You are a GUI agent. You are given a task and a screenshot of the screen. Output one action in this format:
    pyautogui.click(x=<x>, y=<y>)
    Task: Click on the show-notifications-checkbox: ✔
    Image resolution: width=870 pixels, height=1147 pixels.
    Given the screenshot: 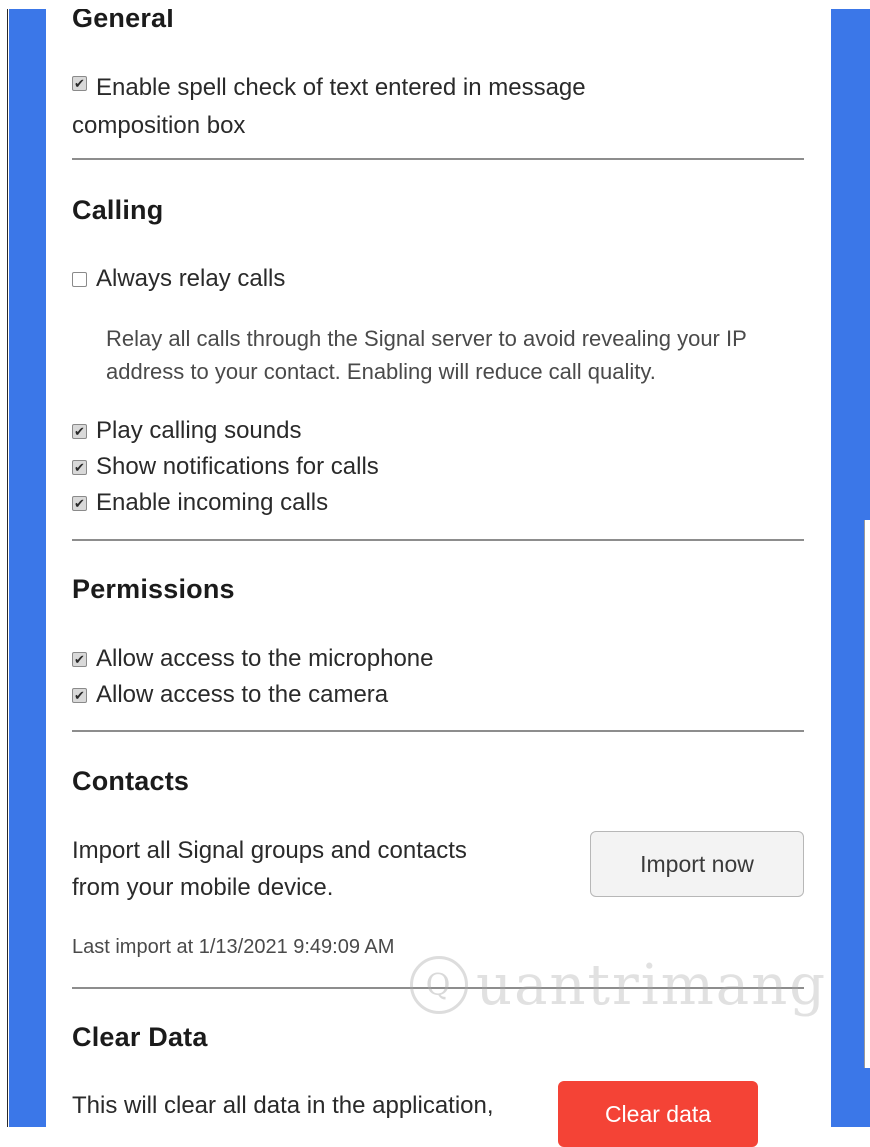 What is the action you would take?
    pyautogui.click(x=79, y=467)
    